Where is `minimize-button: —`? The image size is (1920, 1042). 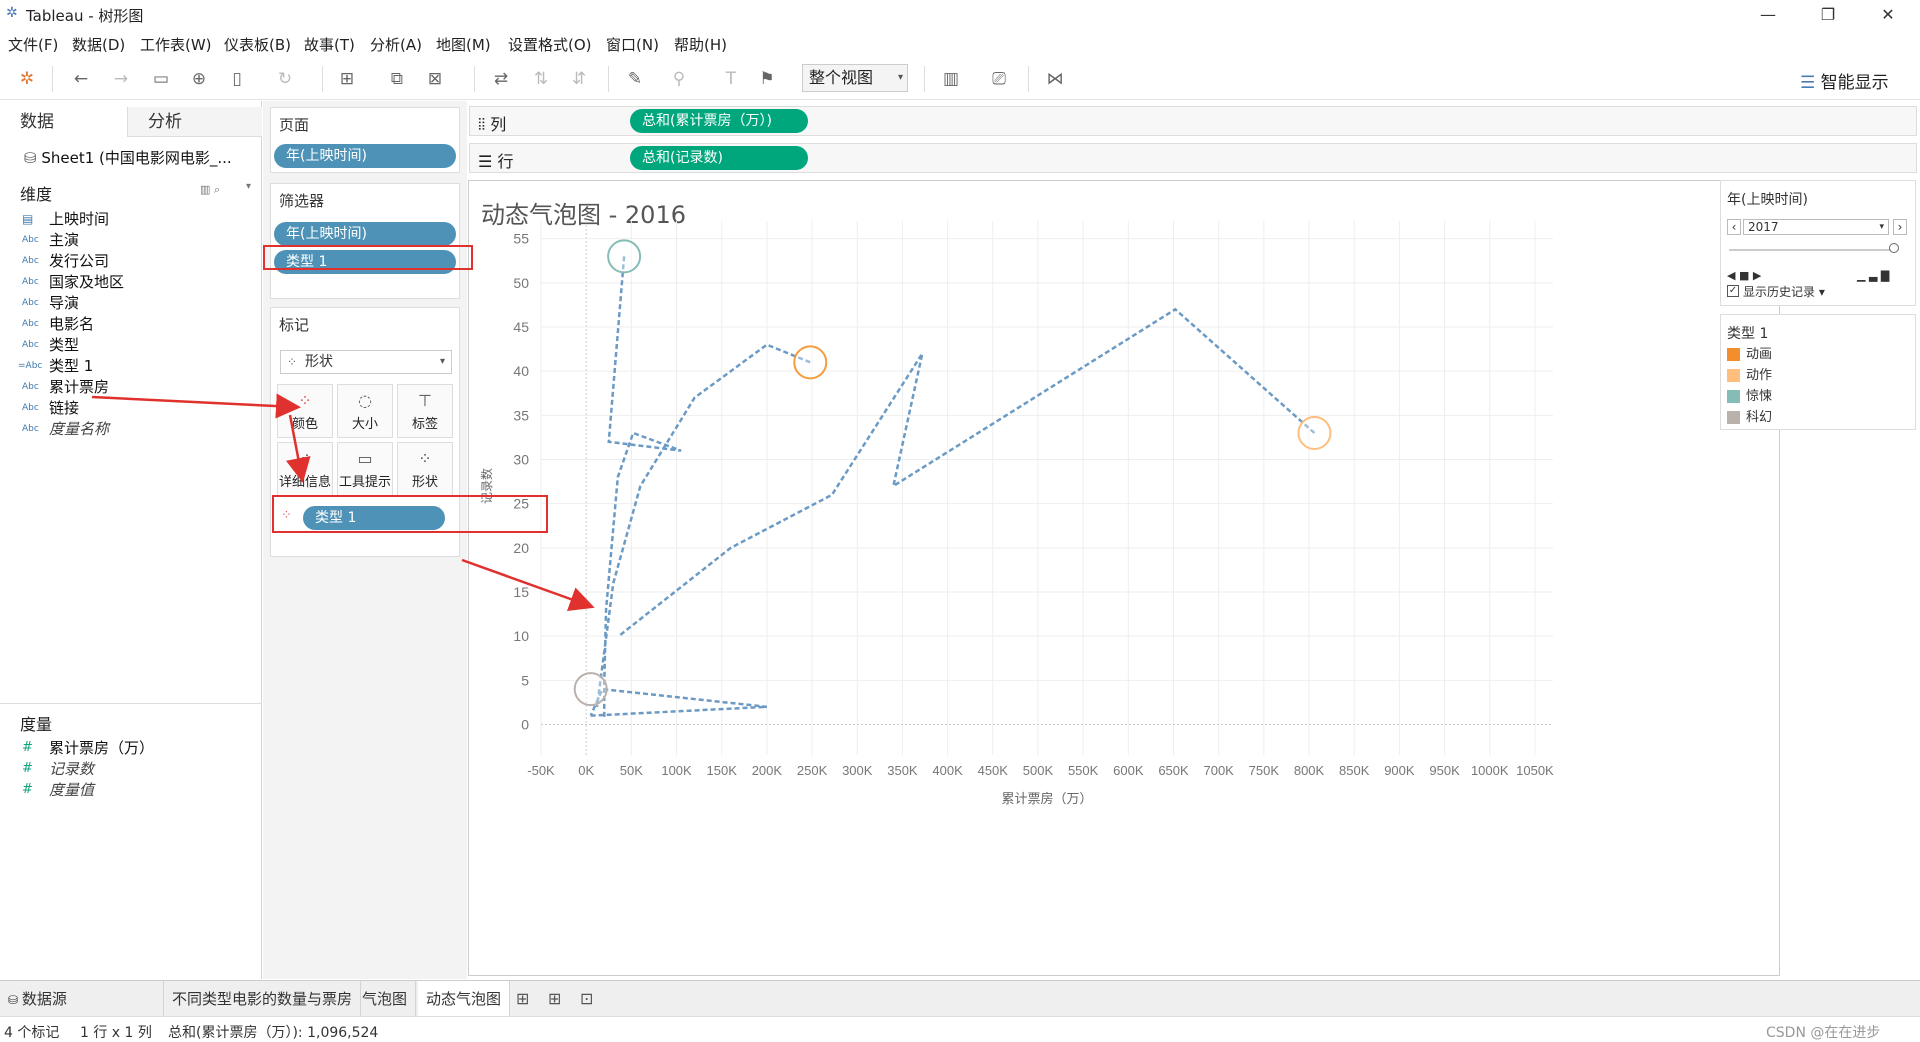 minimize-button: — is located at coordinates (1768, 15).